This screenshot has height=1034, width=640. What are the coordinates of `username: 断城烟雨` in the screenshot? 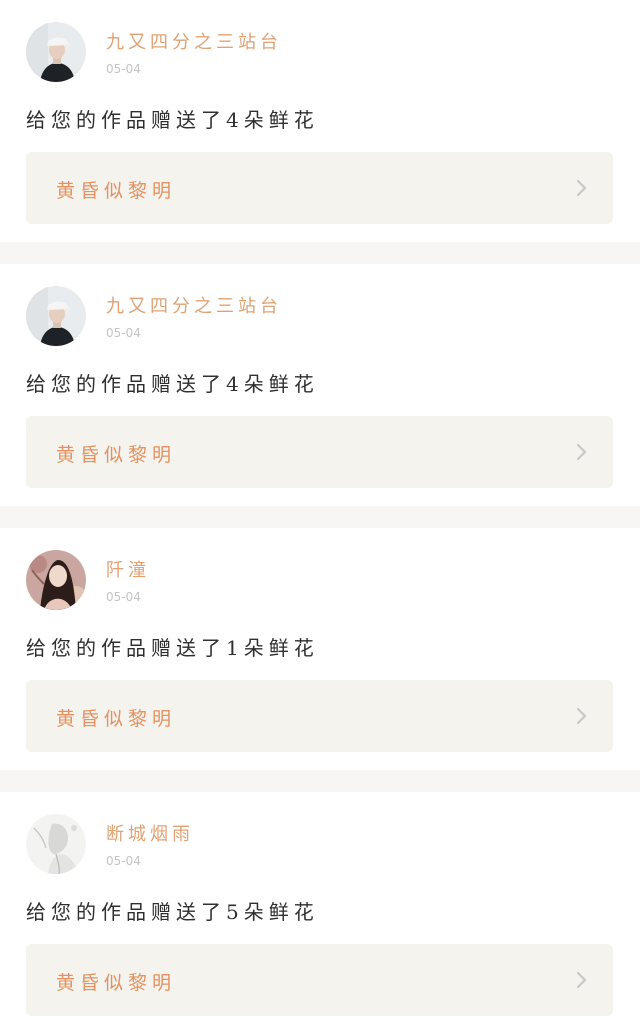 It's located at (150, 833).